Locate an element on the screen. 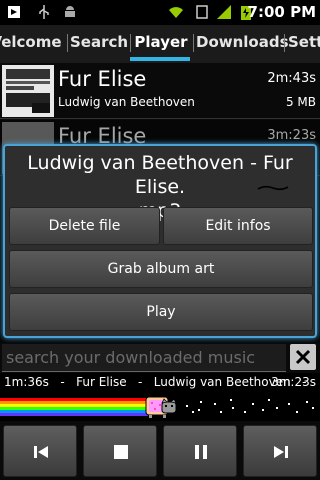 The width and height of the screenshot is (320, 480). close-icon is located at coordinates (303, 357).